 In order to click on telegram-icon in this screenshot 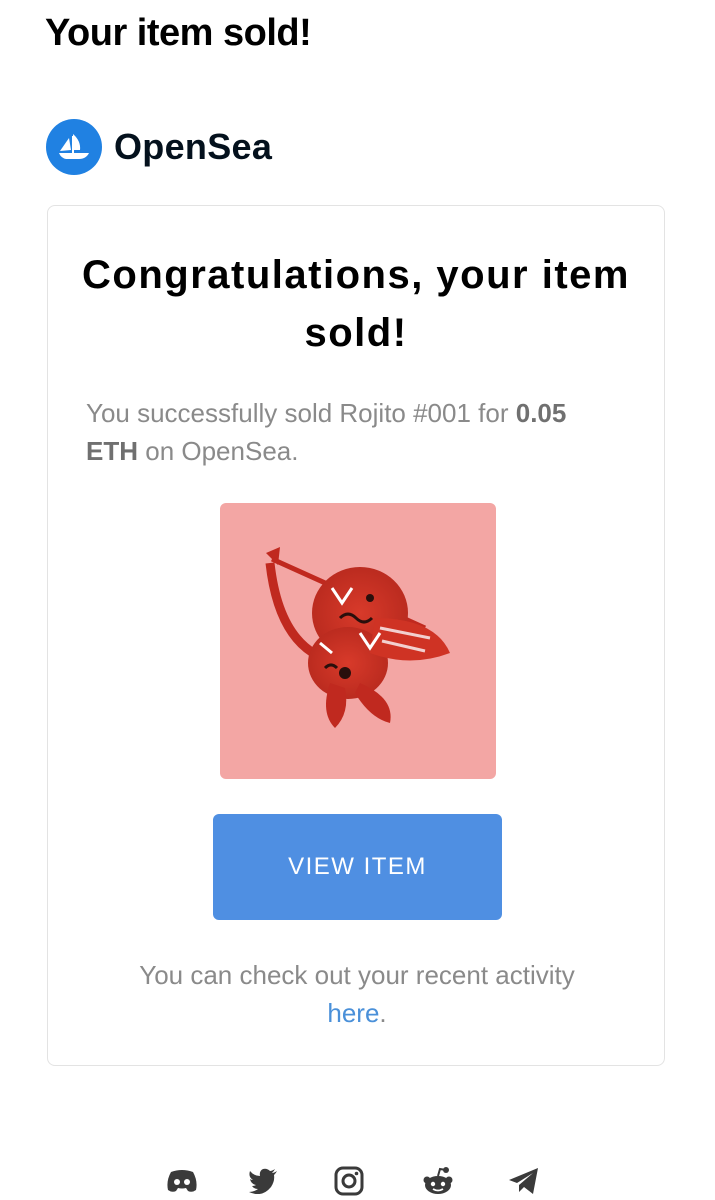, I will do `click(524, 1181)`.